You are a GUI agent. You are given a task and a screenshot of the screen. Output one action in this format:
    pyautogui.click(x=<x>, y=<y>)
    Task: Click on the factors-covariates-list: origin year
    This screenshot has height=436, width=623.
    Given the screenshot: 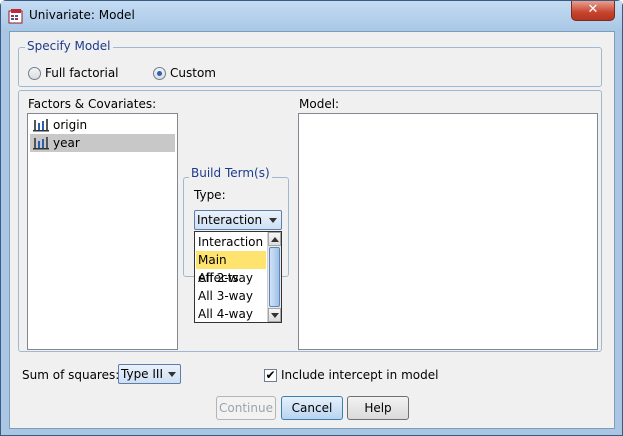 What is the action you would take?
    pyautogui.click(x=102, y=231)
    